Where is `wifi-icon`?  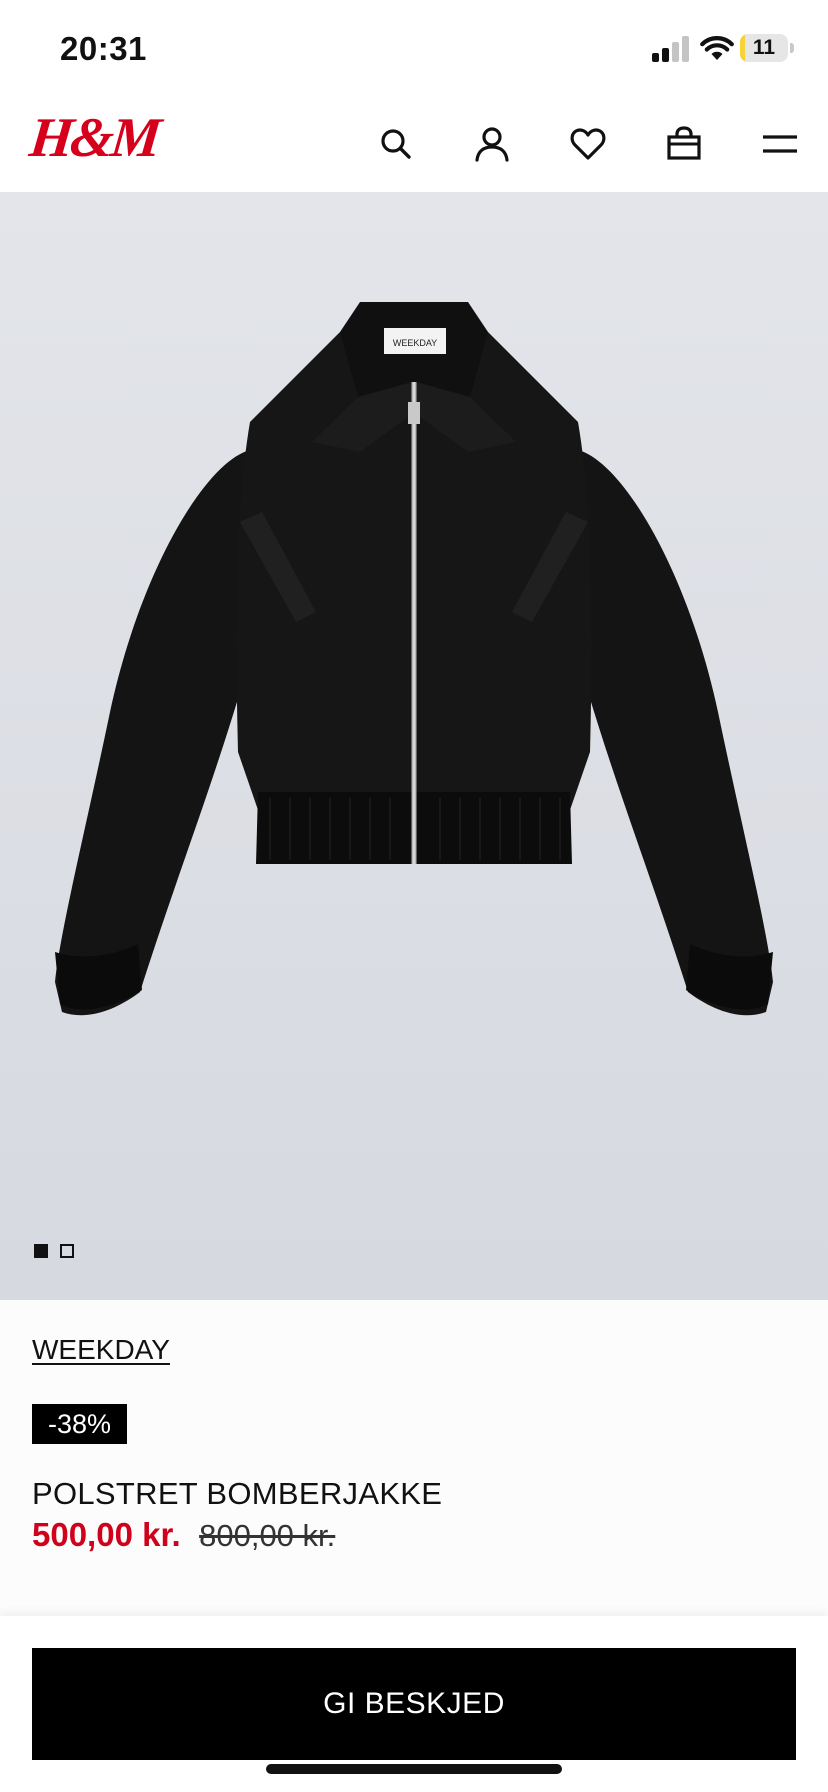
wifi-icon is located at coordinates (717, 48).